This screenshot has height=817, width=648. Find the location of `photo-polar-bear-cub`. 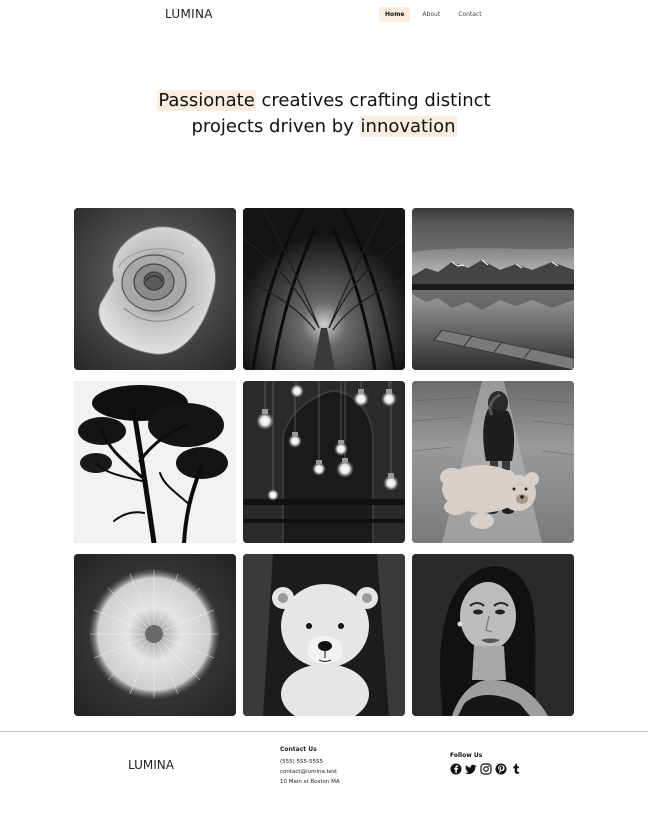

photo-polar-bear-cub is located at coordinates (324, 635).